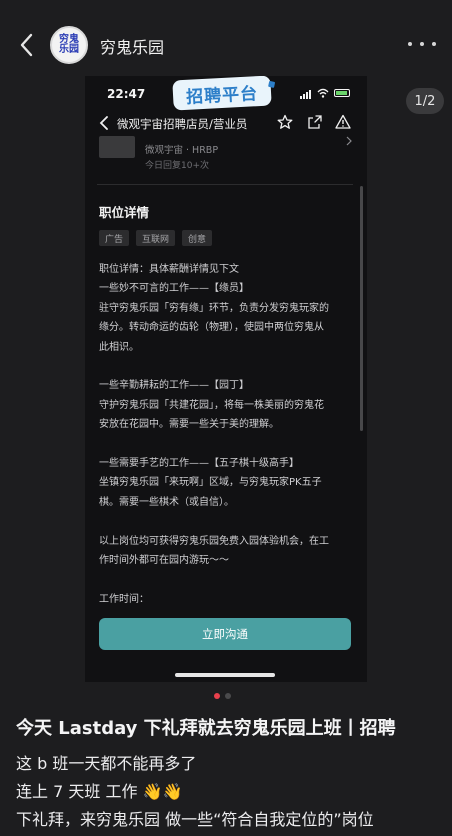 The image size is (452, 836). Describe the element at coordinates (349, 141) in the screenshot. I see `chevron-right-icon` at that location.